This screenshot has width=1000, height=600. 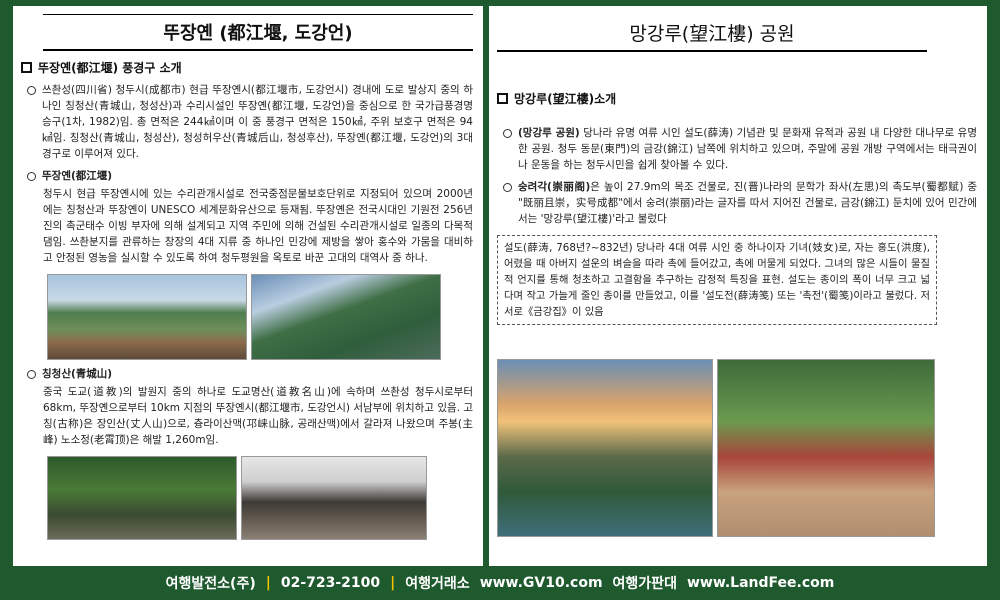 What do you see at coordinates (330, 583) in the screenshot?
I see `footer-phone: 02-723-2100` at bounding box center [330, 583].